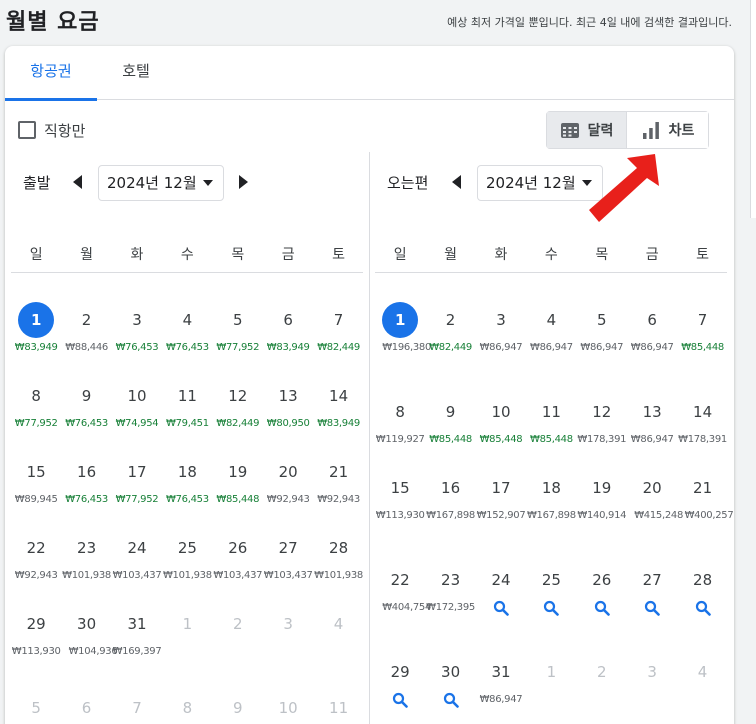 The width and height of the screenshot is (756, 724). I want to click on return-day-cell: 13 ₩86,947, so click(652, 420).